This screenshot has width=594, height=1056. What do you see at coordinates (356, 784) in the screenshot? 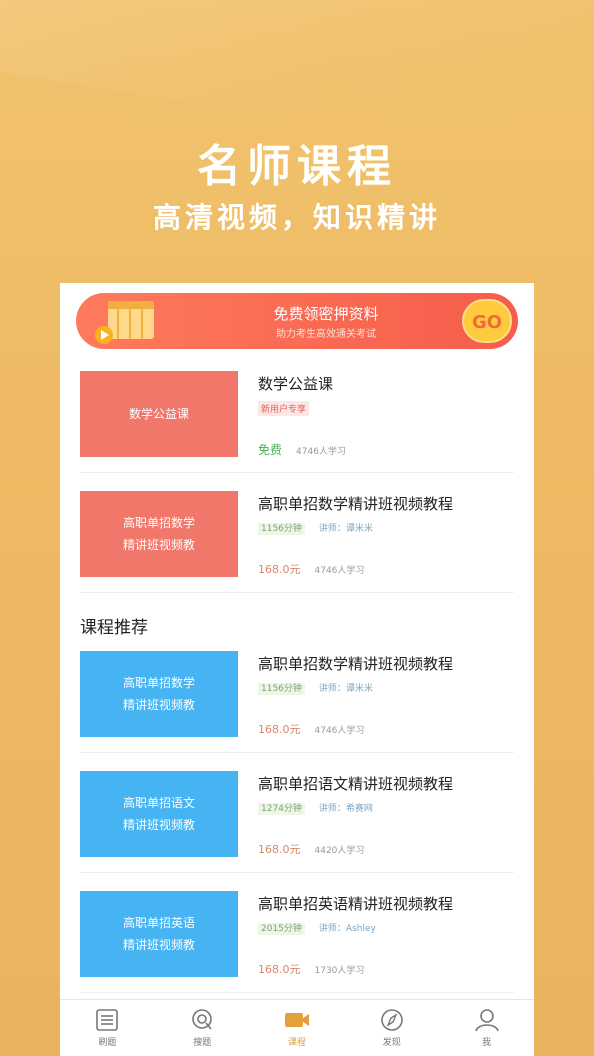
I see `course-title: 高职单招语文精讲班视频教程` at bounding box center [356, 784].